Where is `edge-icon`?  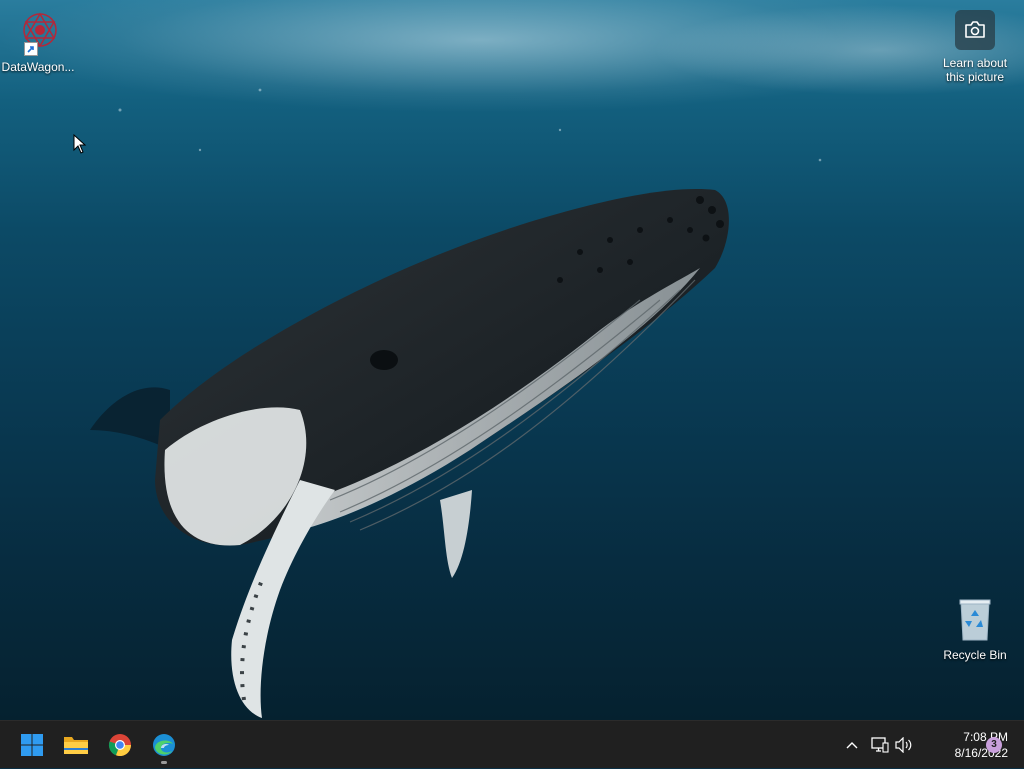 edge-icon is located at coordinates (164, 745).